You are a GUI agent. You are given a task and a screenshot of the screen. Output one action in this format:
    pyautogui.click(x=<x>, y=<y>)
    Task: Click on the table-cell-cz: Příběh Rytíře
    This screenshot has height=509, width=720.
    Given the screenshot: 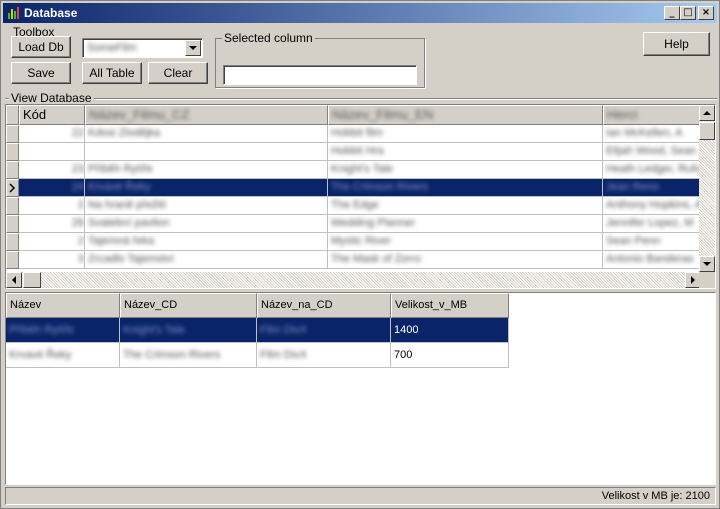 What is the action you would take?
    pyautogui.click(x=206, y=170)
    